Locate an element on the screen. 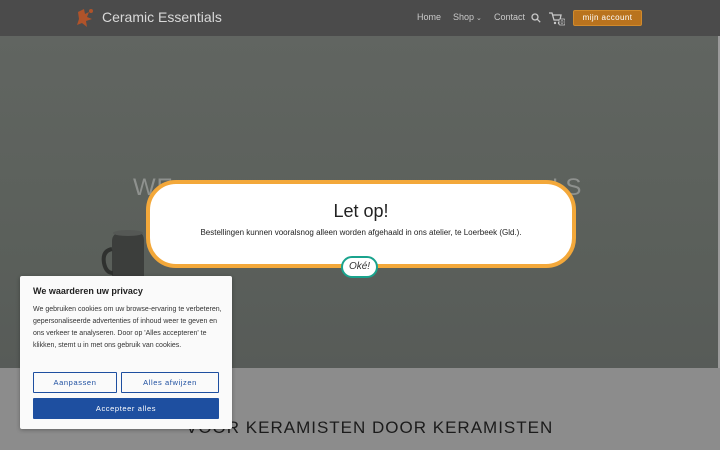 This screenshot has width=720, height=450. nav-shop: Shop ⌄ is located at coordinates (467, 17).